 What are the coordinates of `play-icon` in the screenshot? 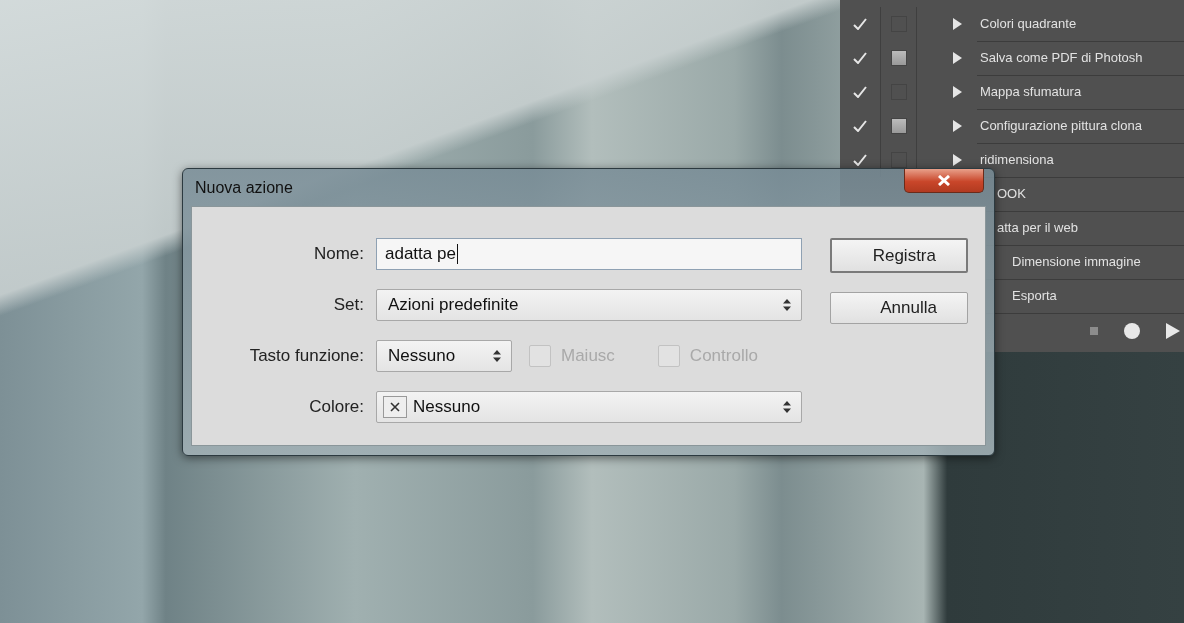 It's located at (1173, 331).